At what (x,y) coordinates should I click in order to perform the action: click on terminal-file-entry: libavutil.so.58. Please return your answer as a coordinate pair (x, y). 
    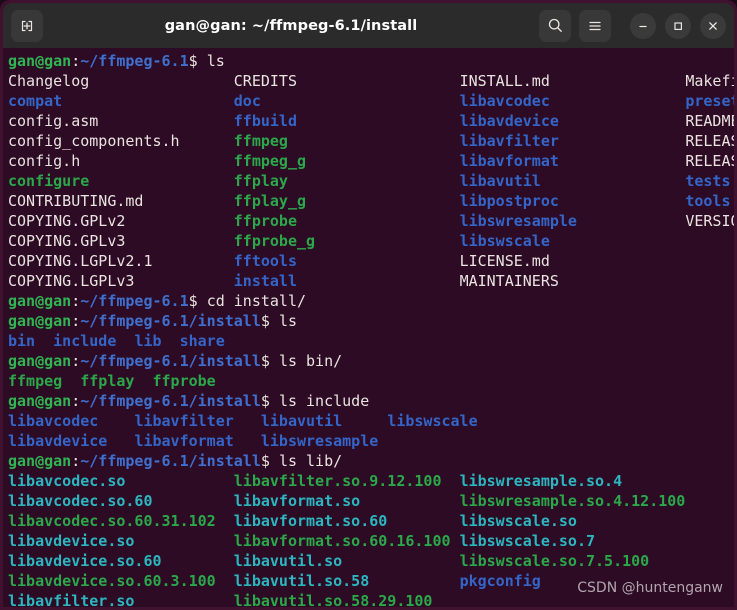
    Looking at the image, I should click on (301, 581).